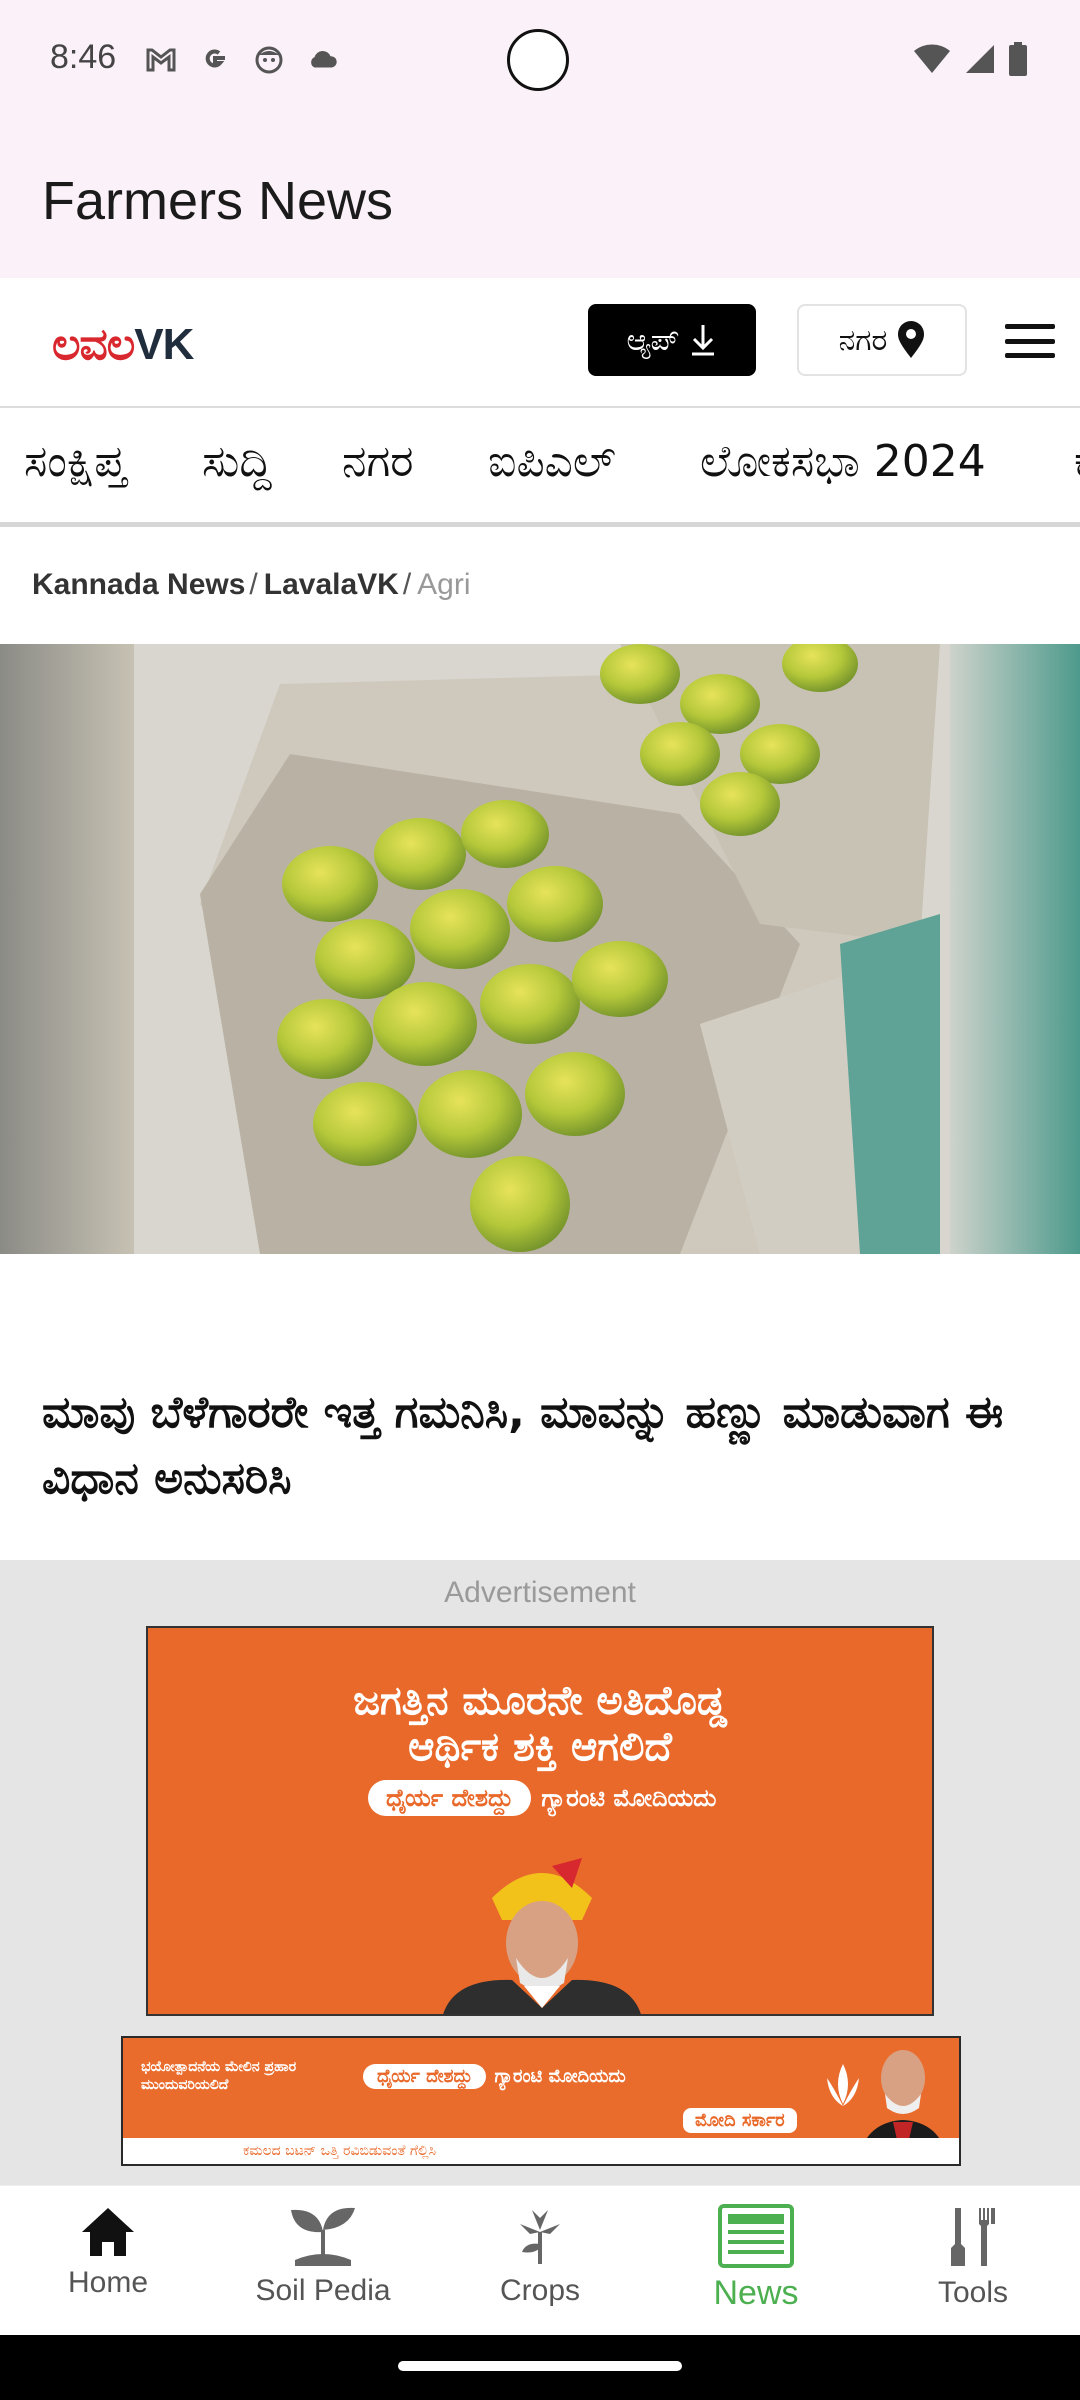 This screenshot has width=1080, height=2400. Describe the element at coordinates (269, 60) in the screenshot. I see `face-icon` at that location.